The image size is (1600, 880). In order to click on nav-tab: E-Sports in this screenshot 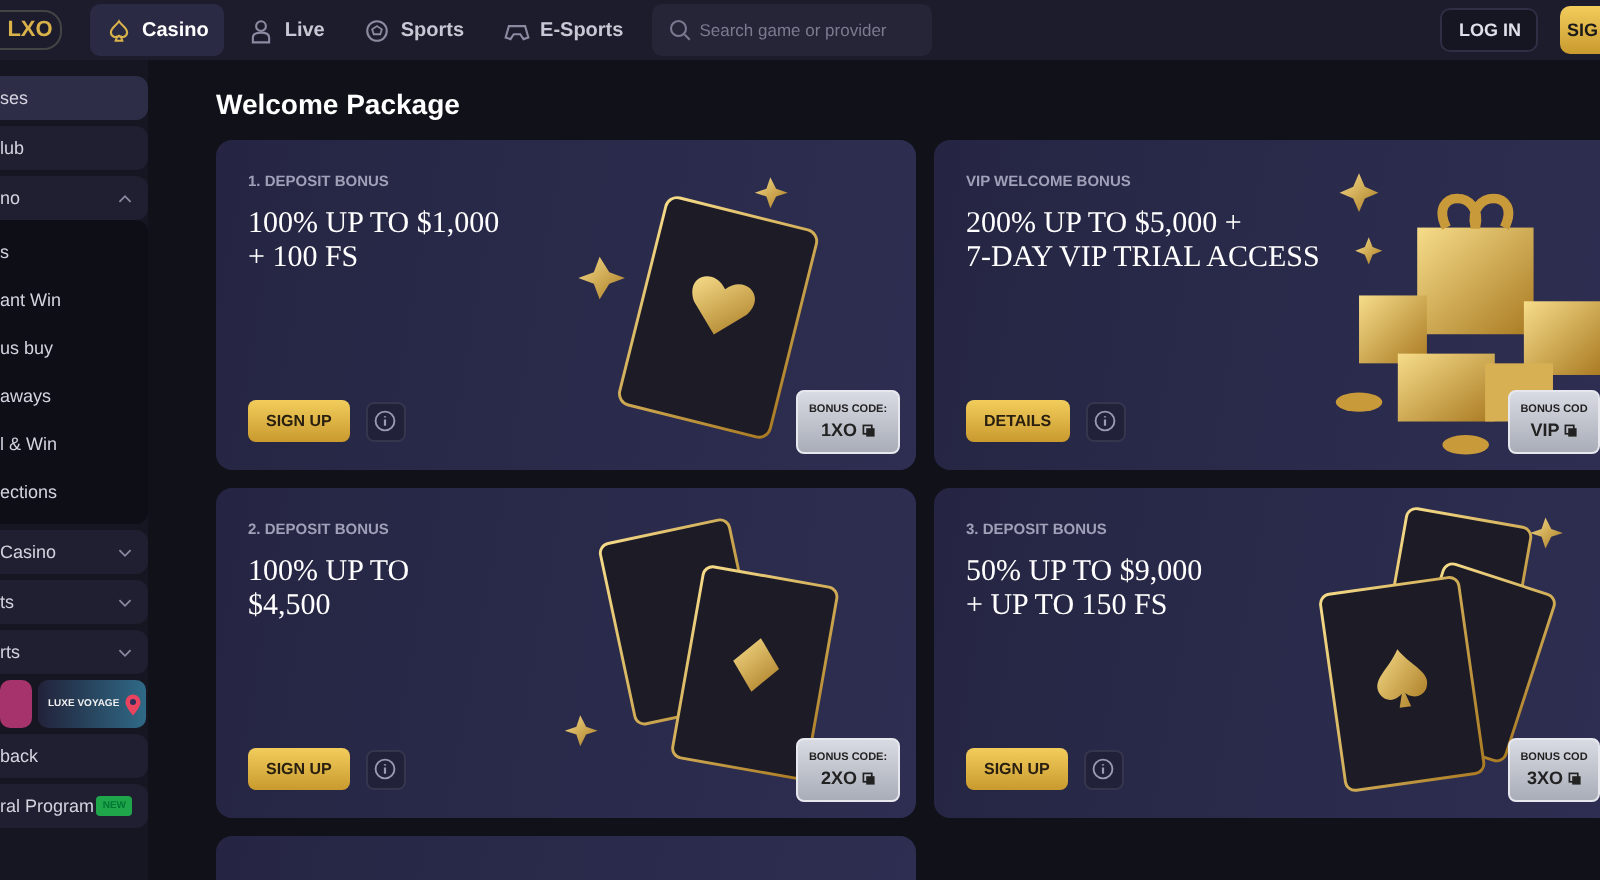, I will do `click(564, 30)`.